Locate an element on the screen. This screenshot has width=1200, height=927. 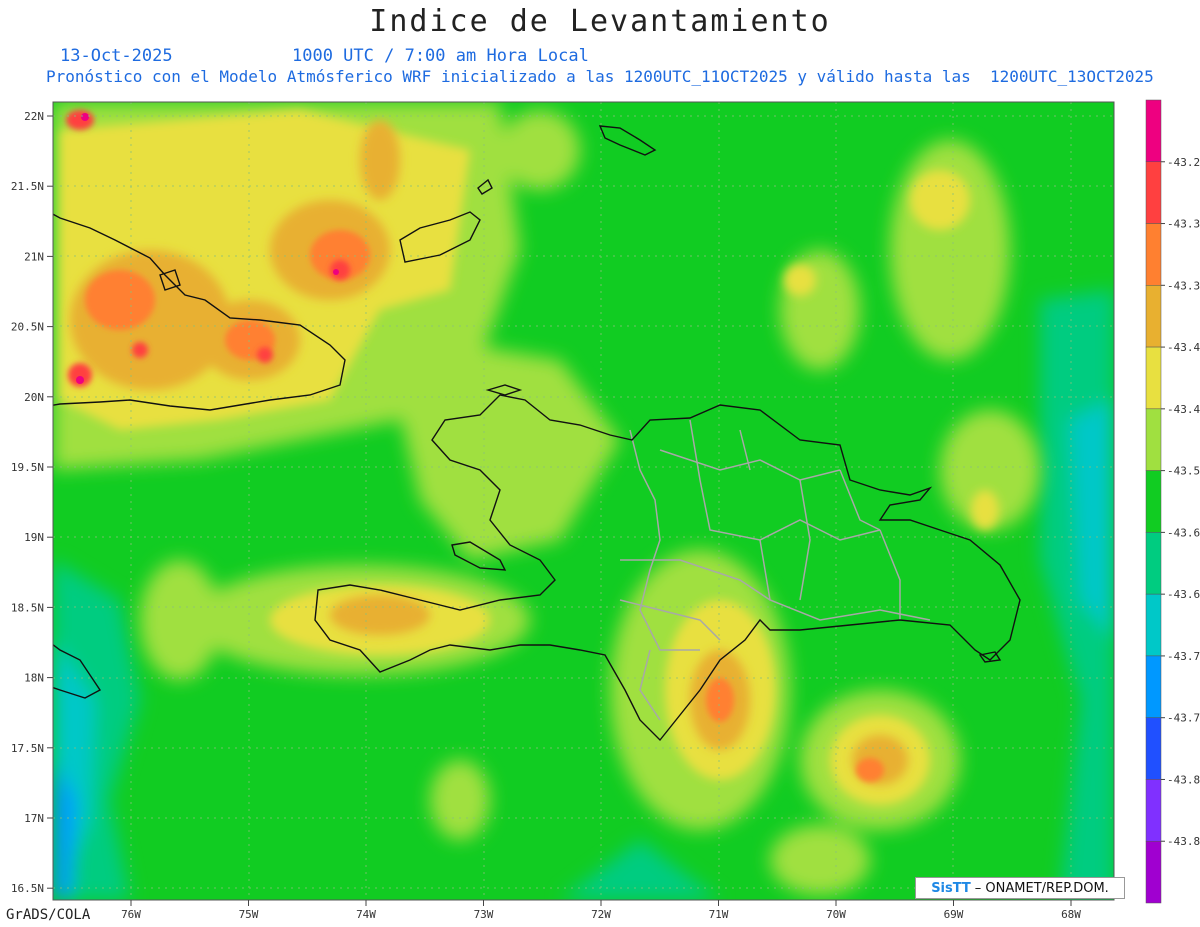
logo-text: – ONAMET/REP.DOM. is located at coordinates (1041, 888).